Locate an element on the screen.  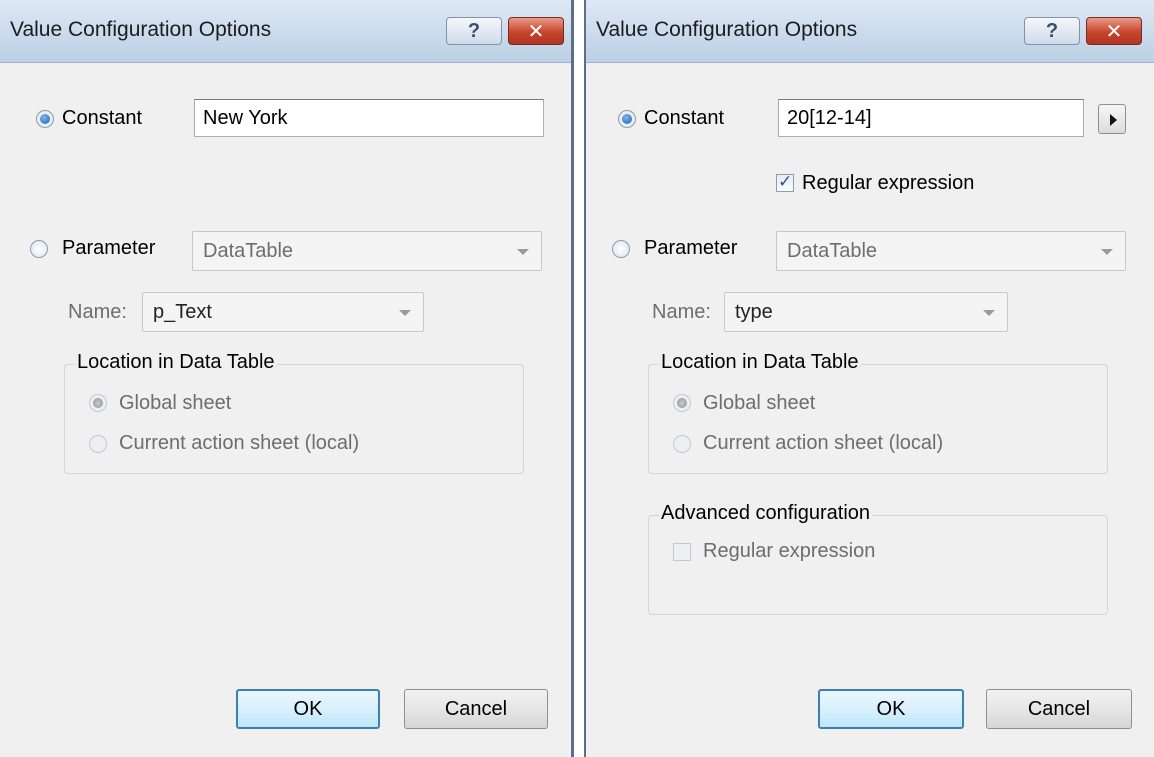
regex-checkbox is located at coordinates (785, 182).